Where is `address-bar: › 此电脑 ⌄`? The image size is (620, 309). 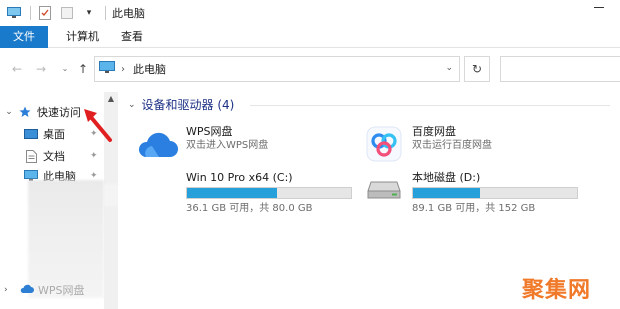 address-bar: › 此电脑 ⌄ is located at coordinates (277, 69).